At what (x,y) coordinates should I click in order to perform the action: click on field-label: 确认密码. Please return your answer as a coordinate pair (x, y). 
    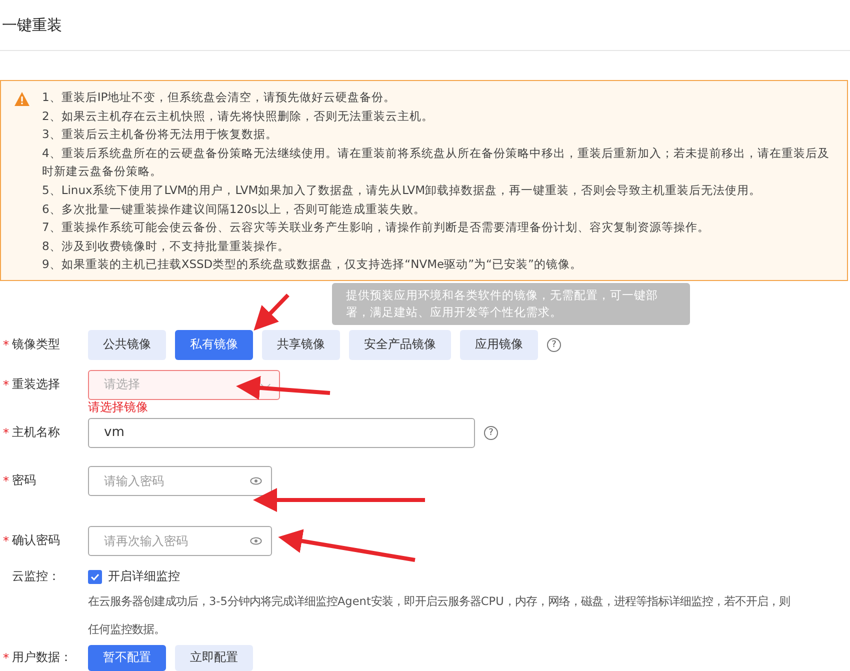
    Looking at the image, I should click on (36, 541).